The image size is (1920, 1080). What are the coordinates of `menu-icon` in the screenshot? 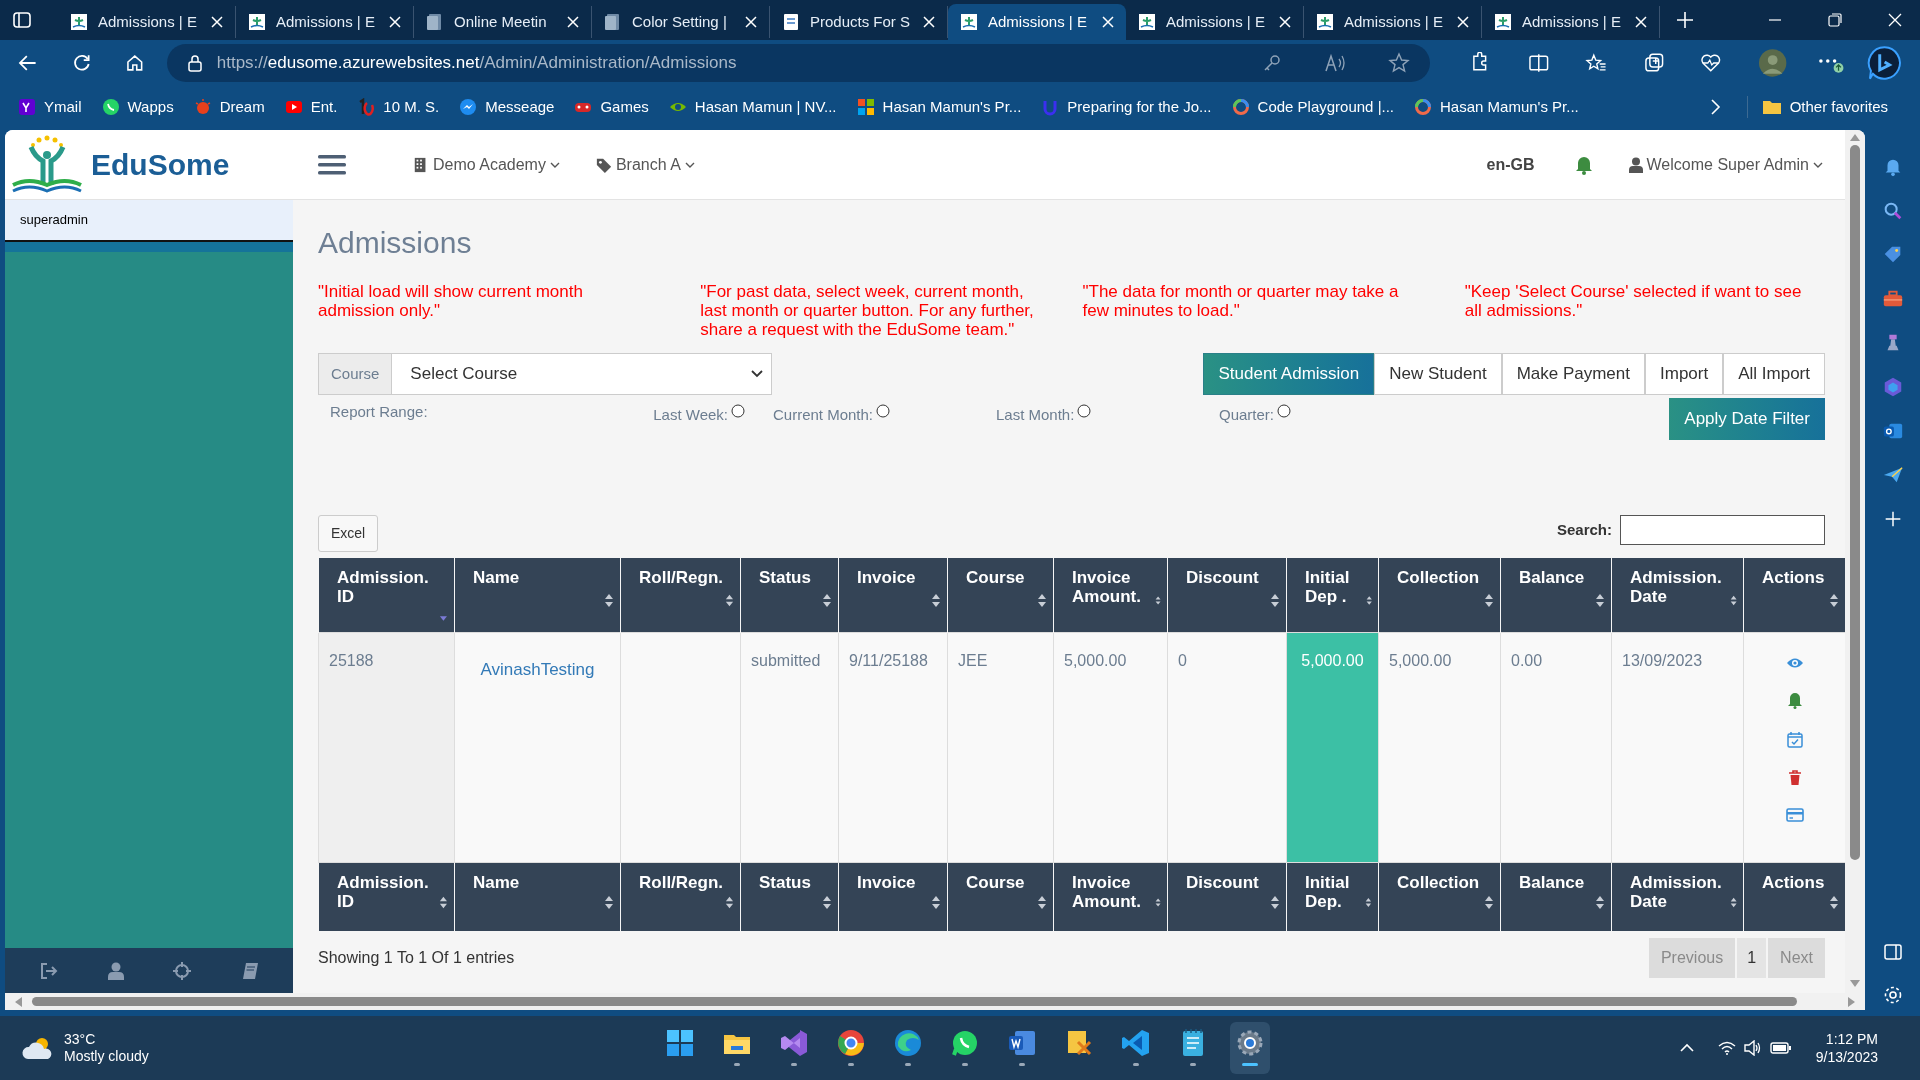 It's located at (332, 164).